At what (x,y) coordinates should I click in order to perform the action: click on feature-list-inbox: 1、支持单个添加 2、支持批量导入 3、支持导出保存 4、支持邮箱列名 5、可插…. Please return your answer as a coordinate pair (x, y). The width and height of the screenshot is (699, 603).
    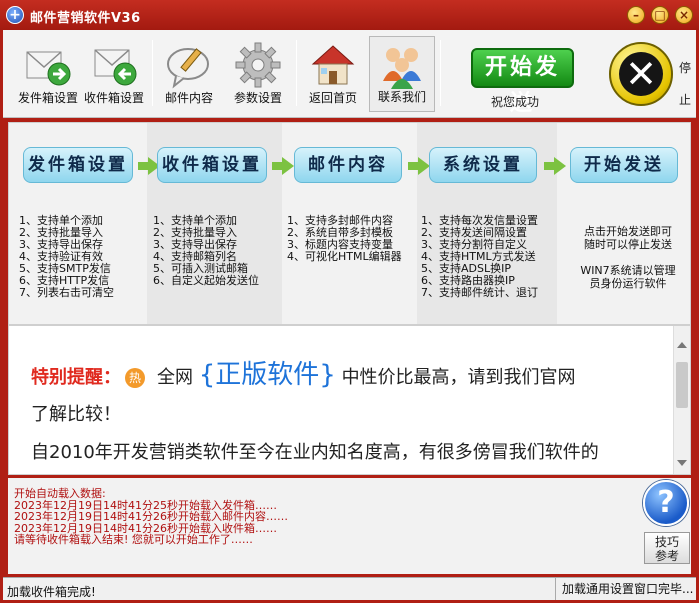
    Looking at the image, I should click on (206, 251).